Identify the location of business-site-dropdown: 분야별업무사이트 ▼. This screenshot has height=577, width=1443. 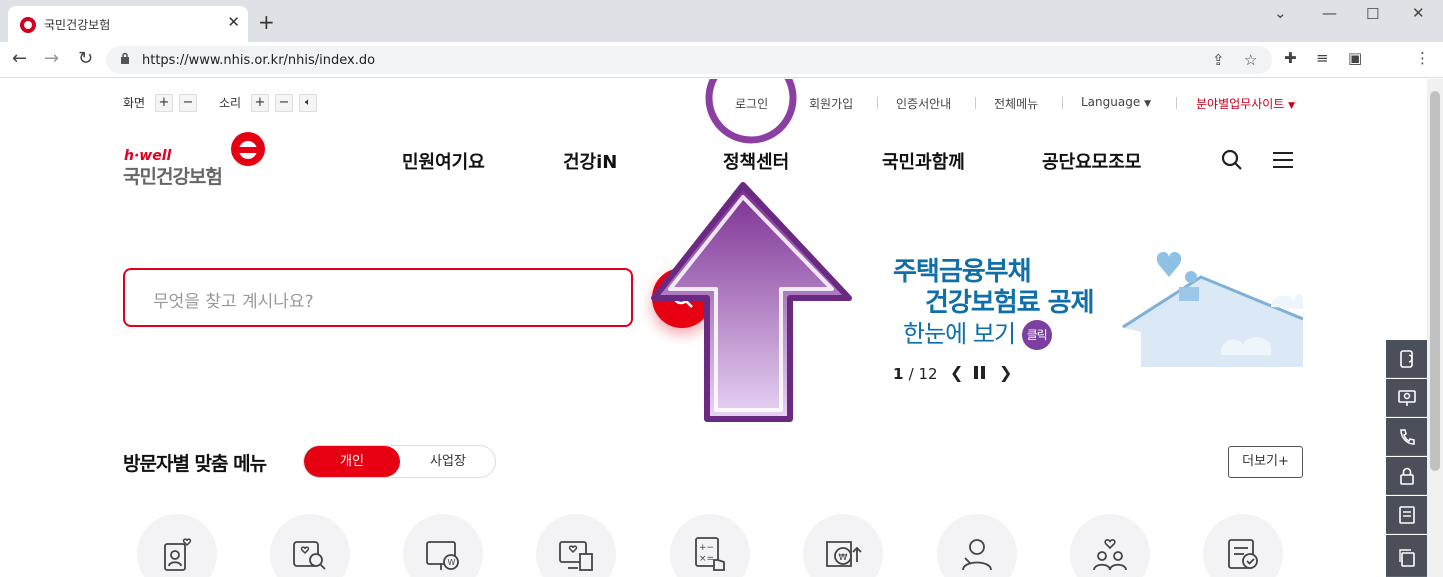
(1245, 103).